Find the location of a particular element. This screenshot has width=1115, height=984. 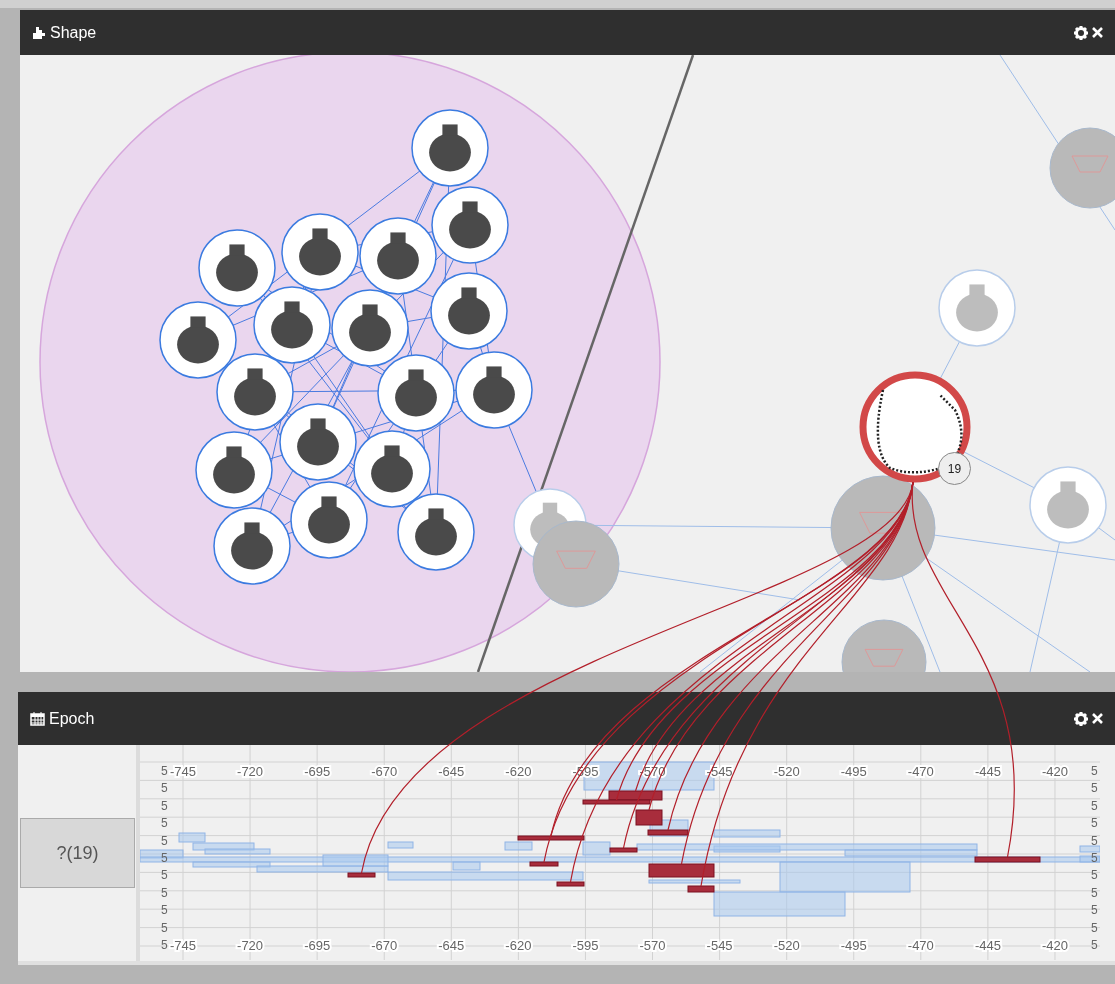

axis-tick-label: -545 is located at coordinates (719, 945).